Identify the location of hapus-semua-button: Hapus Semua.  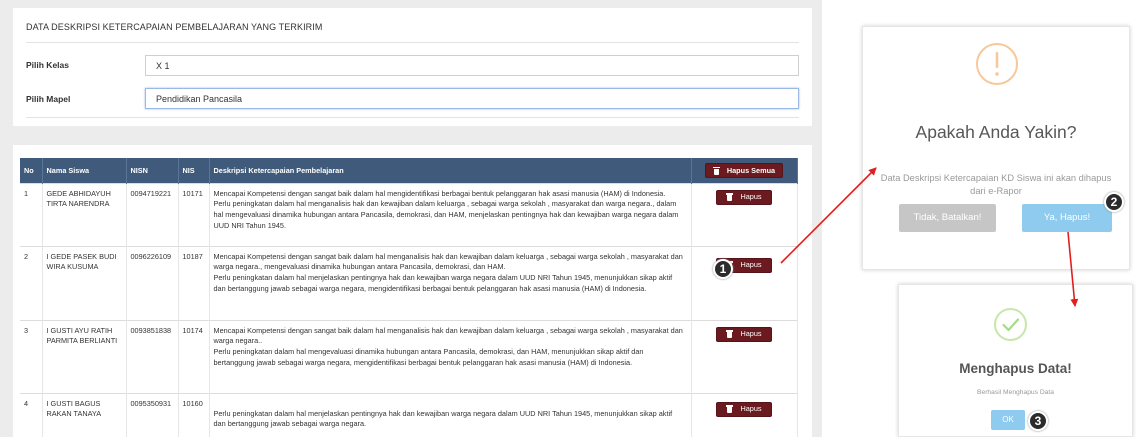
(744, 171).